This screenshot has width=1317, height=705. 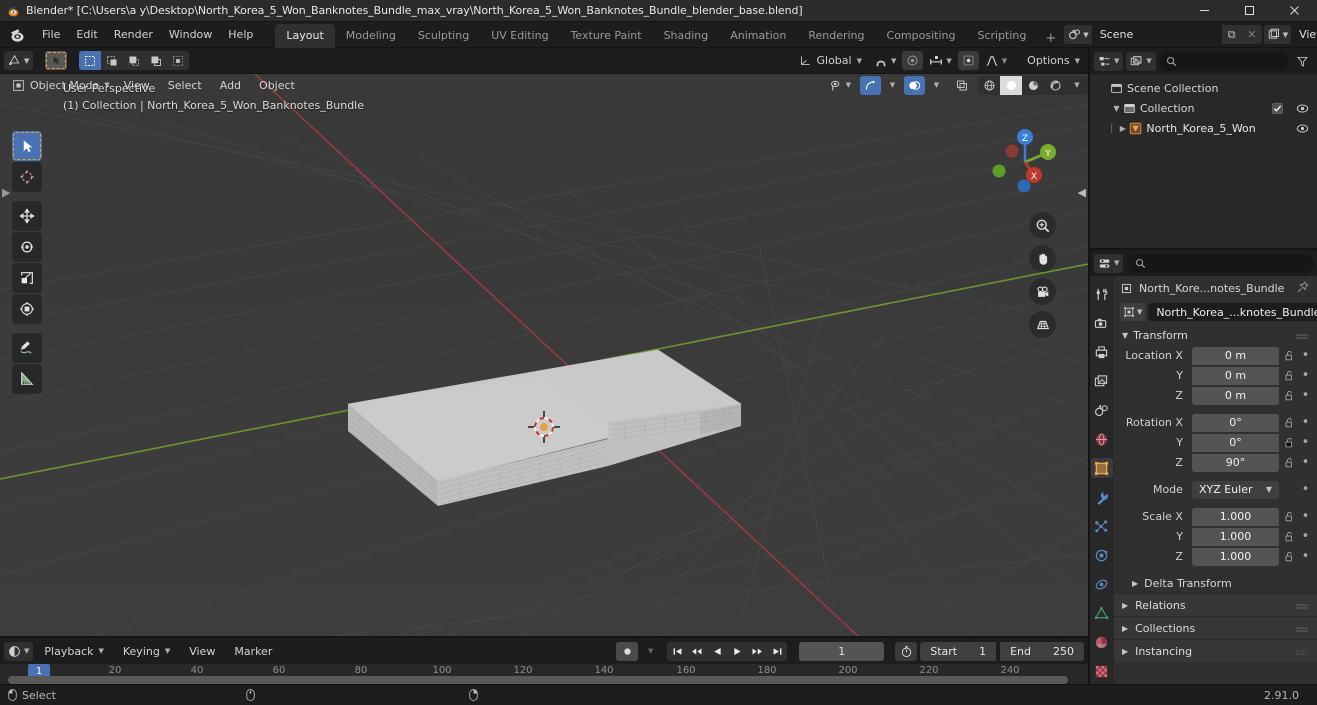 I want to click on blender-menu-icon, so click(x=17, y=35).